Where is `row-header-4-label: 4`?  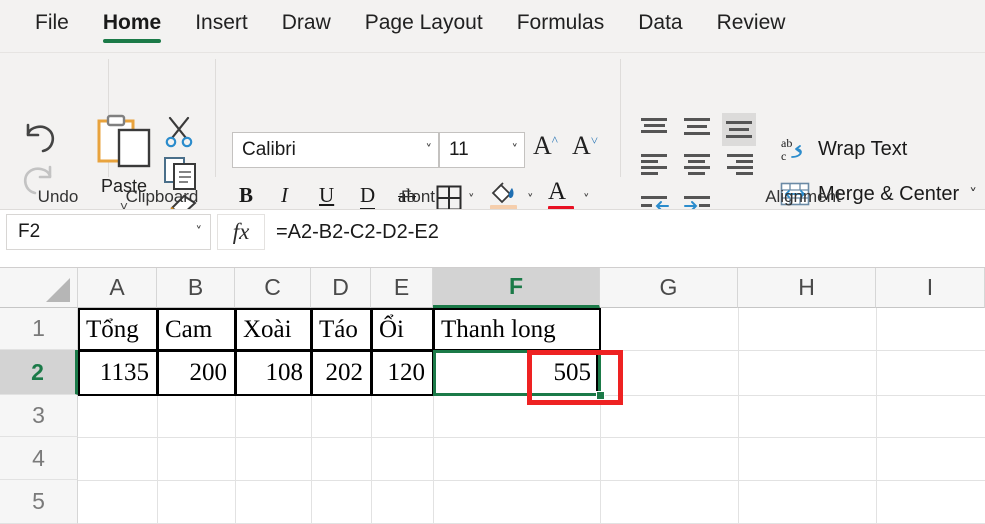
row-header-4-label: 4 is located at coordinates (38, 457).